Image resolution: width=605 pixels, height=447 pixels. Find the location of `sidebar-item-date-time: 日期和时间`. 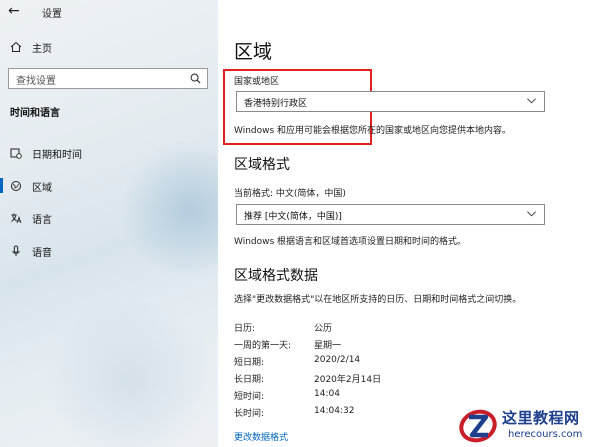

sidebar-item-date-time: 日期和时间 is located at coordinates (109, 153).